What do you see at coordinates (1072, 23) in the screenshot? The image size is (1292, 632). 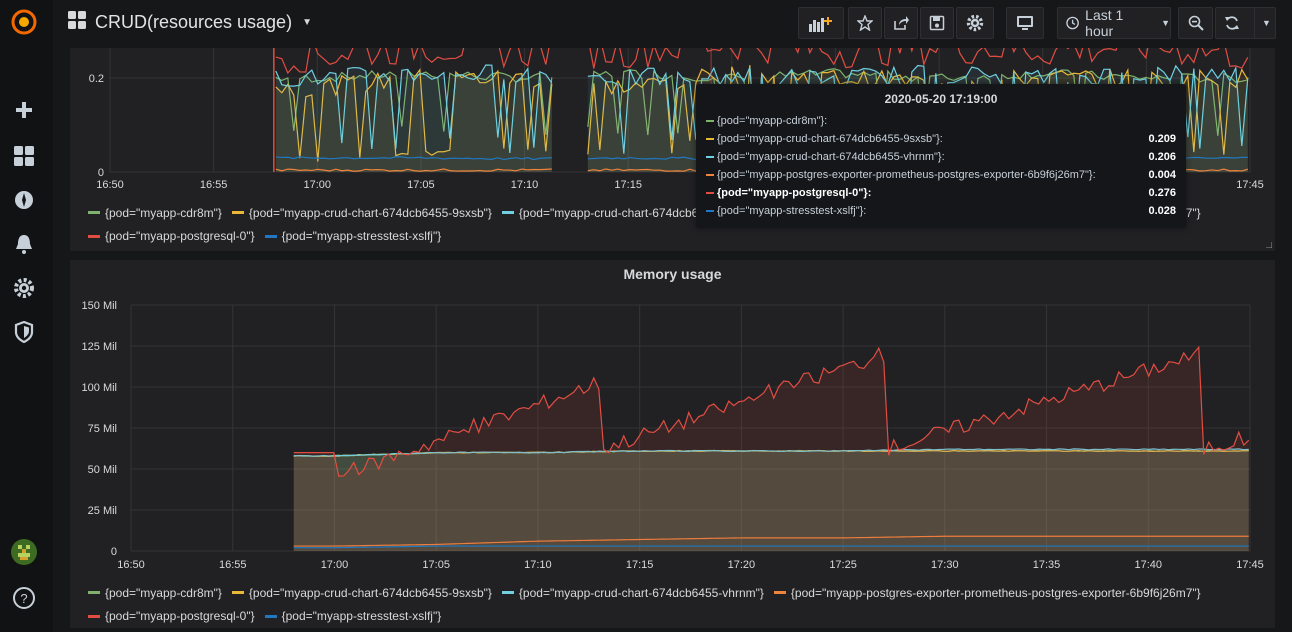 I see `clock-icon` at bounding box center [1072, 23].